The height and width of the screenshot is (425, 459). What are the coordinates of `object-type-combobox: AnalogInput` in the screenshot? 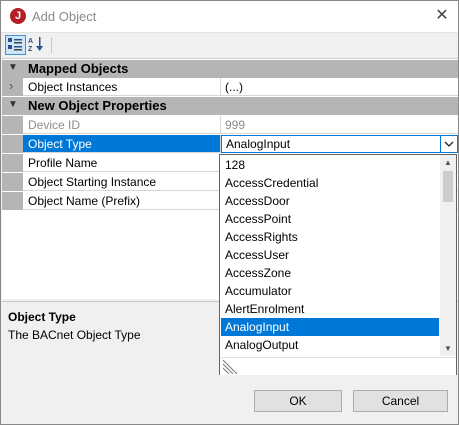 It's located at (339, 144).